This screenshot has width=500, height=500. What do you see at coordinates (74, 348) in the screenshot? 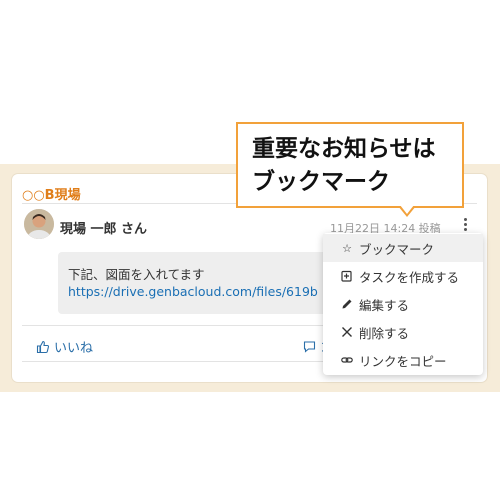
I see `like-label: いいね` at bounding box center [74, 348].